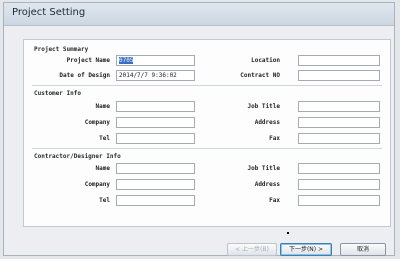 The image size is (400, 259). Describe the element at coordinates (155, 60) in the screenshot. I see `project-name-field: 0705` at that location.